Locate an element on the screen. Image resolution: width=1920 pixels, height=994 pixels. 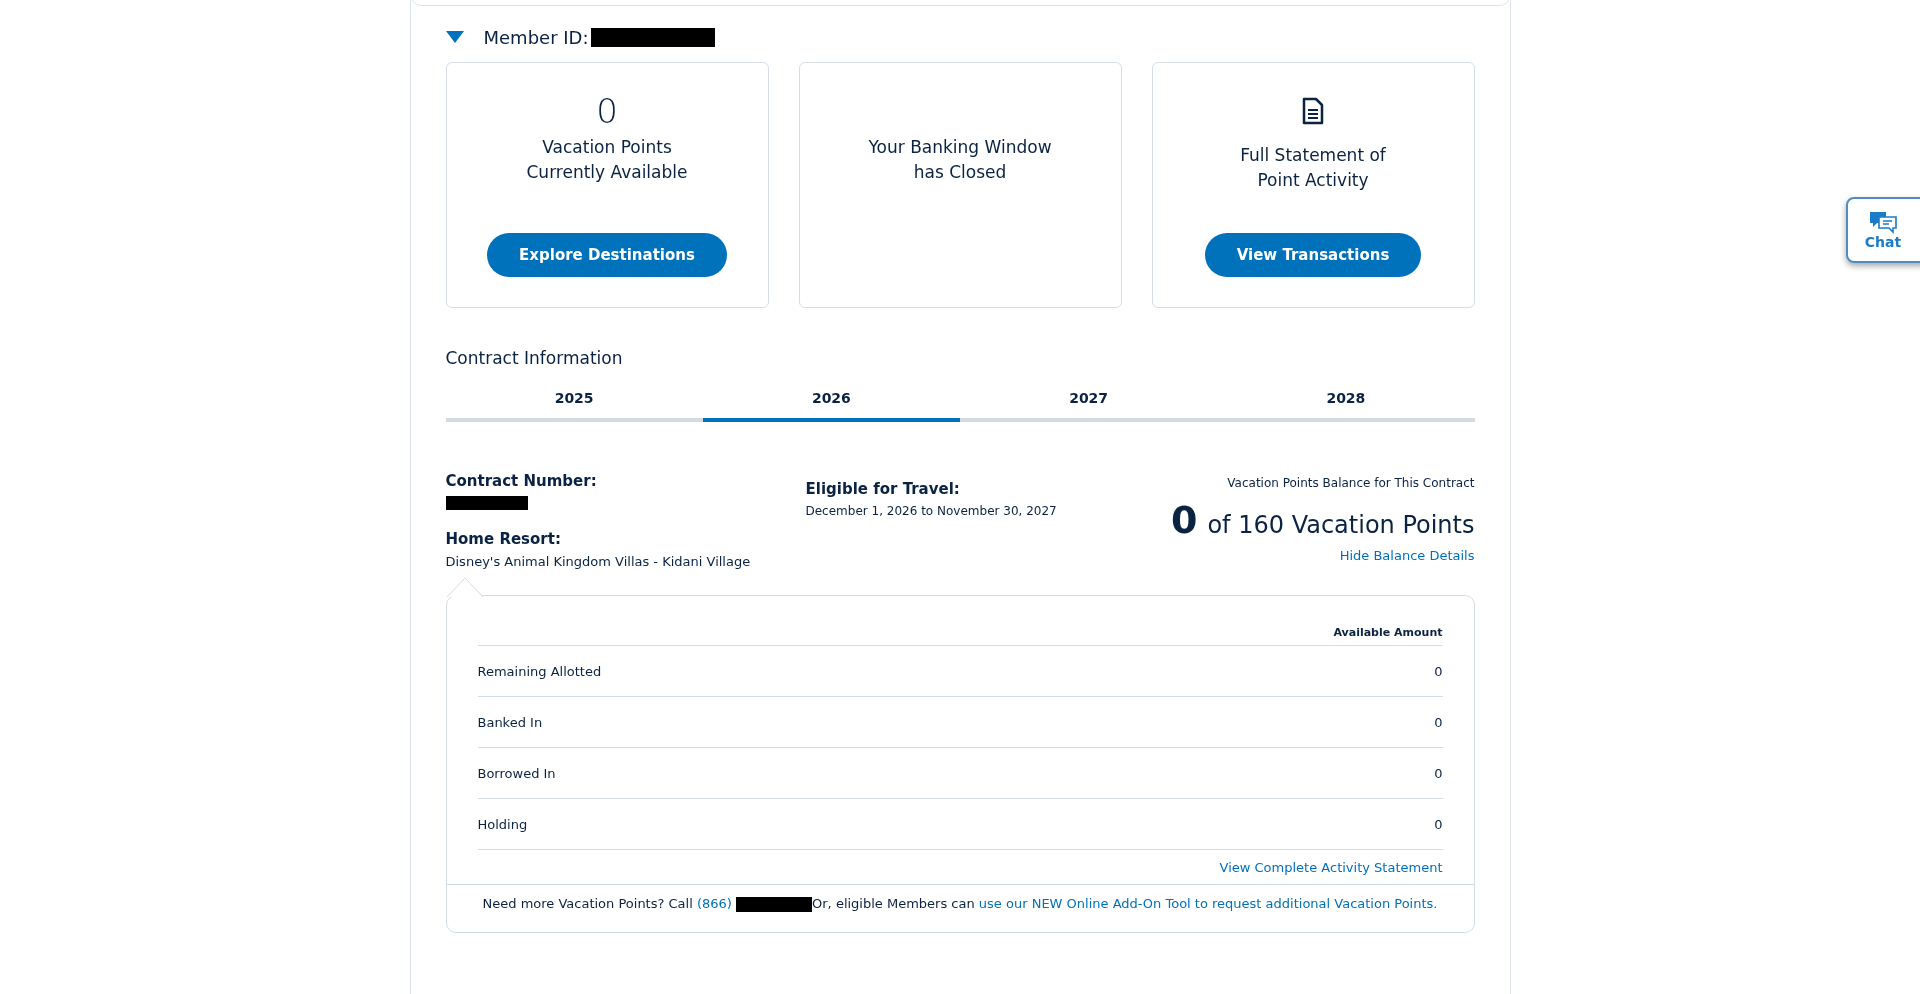
row-label: Banked In is located at coordinates (510, 722).